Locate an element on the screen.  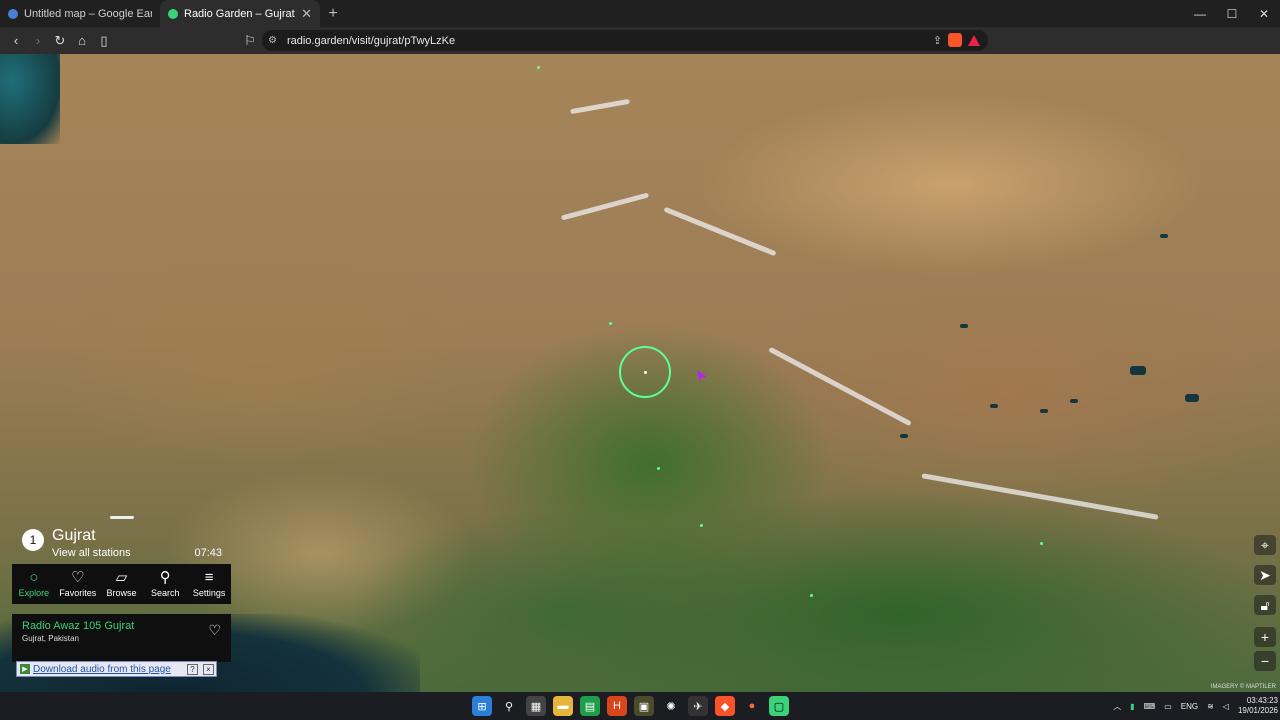
cursor-icon is located at coordinates (702, 376).